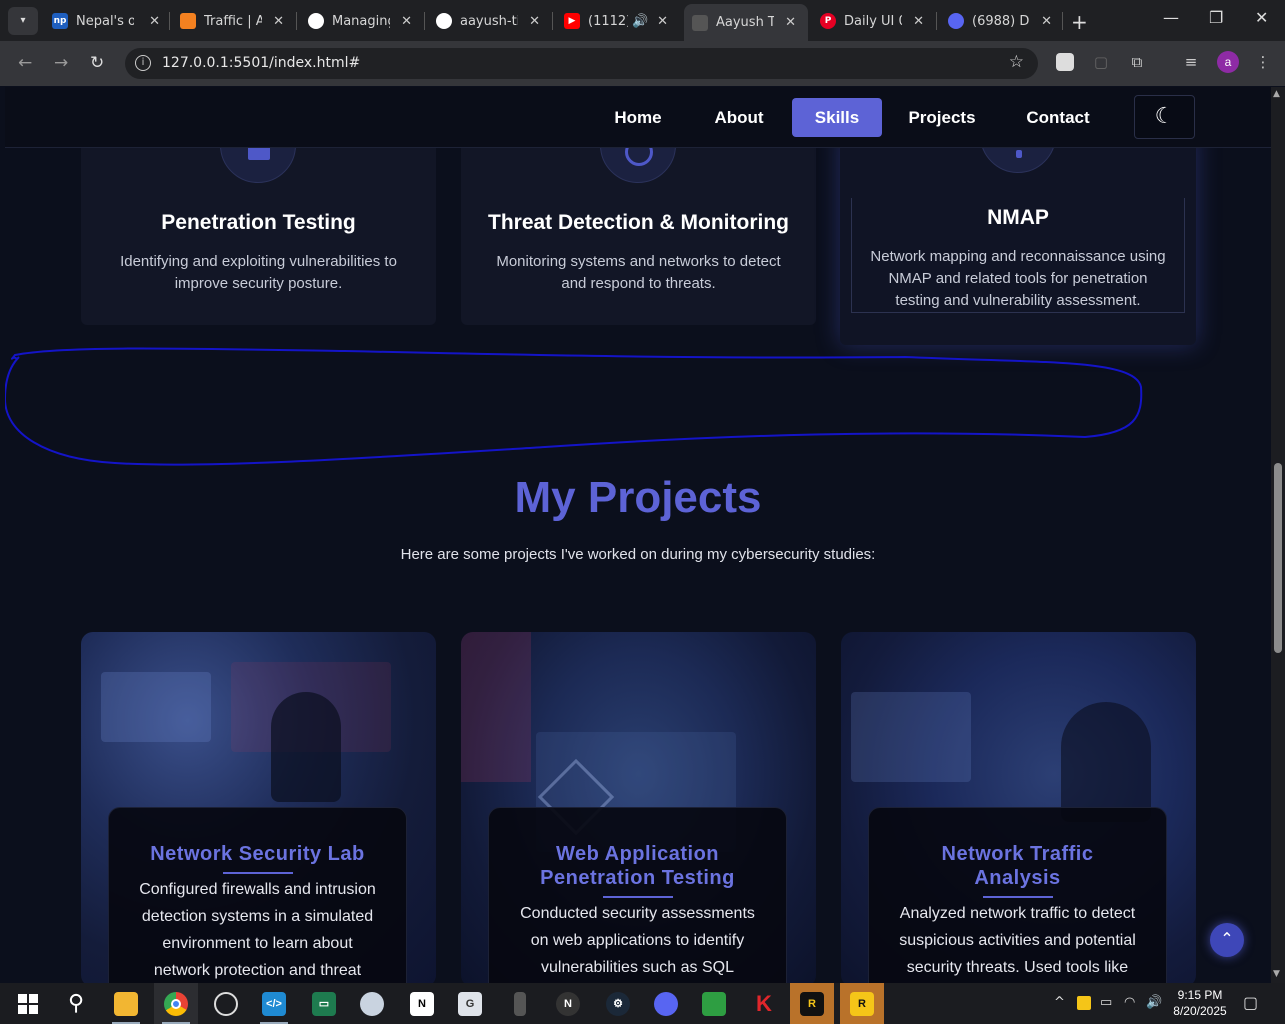  I want to click on media-control-icon: ≡, so click(1191, 62).